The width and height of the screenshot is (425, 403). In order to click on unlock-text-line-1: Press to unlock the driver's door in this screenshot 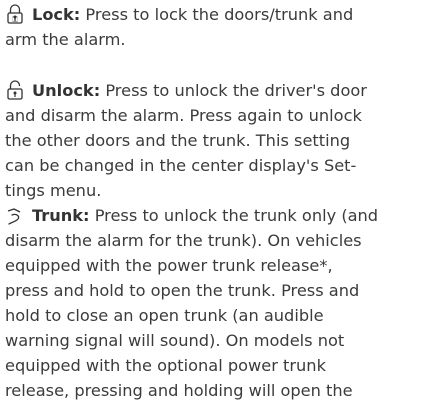, I will do `click(233, 90)`.